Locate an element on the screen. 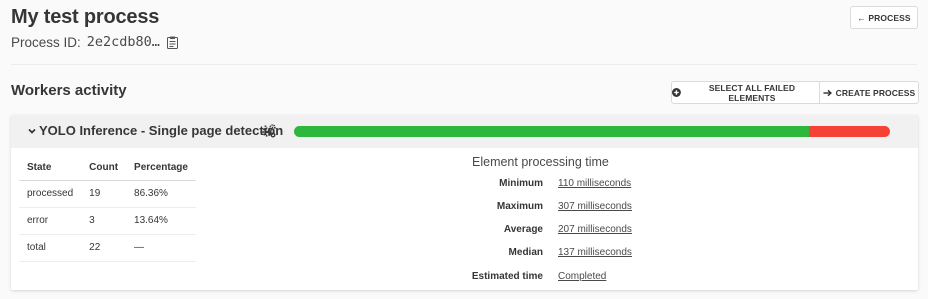 This screenshot has width=928, height=299. timing-row-estimated-time: Estimated time Completed is located at coordinates (524, 276).